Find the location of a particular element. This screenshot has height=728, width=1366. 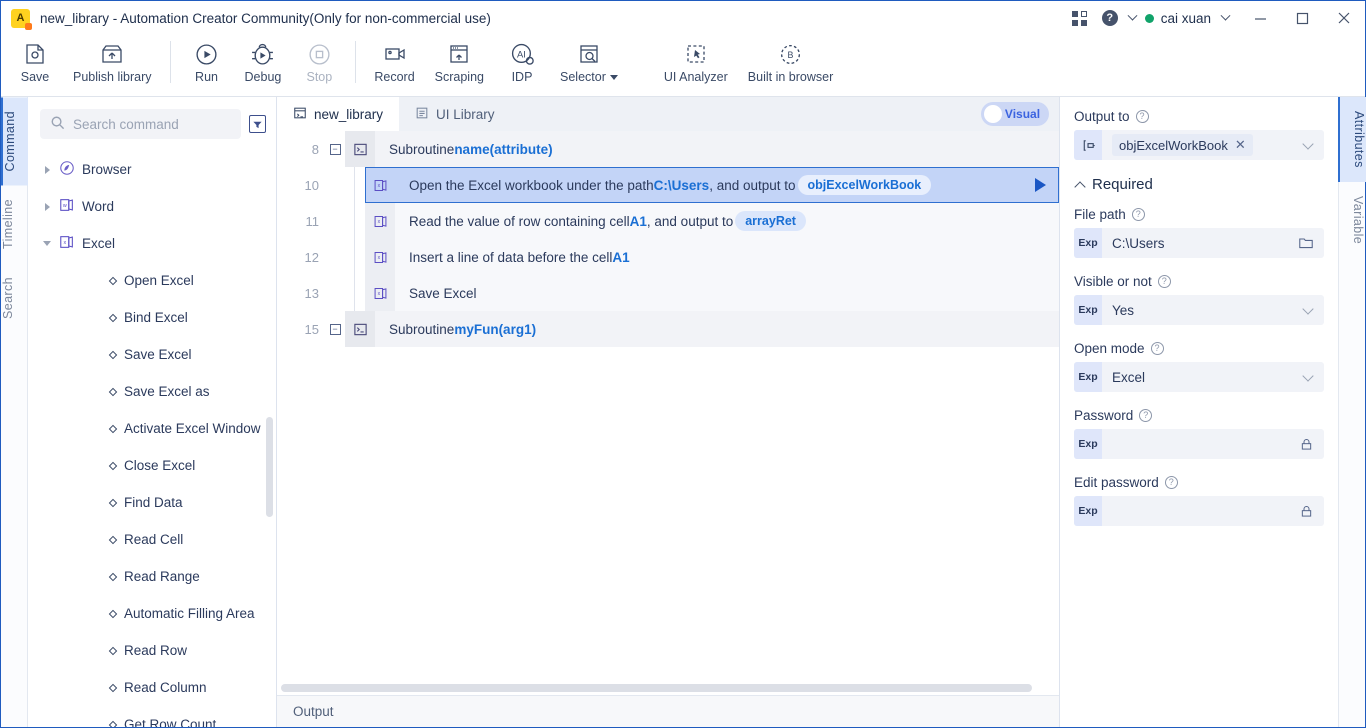

tree-group-browser: Browser is located at coordinates (152, 169).